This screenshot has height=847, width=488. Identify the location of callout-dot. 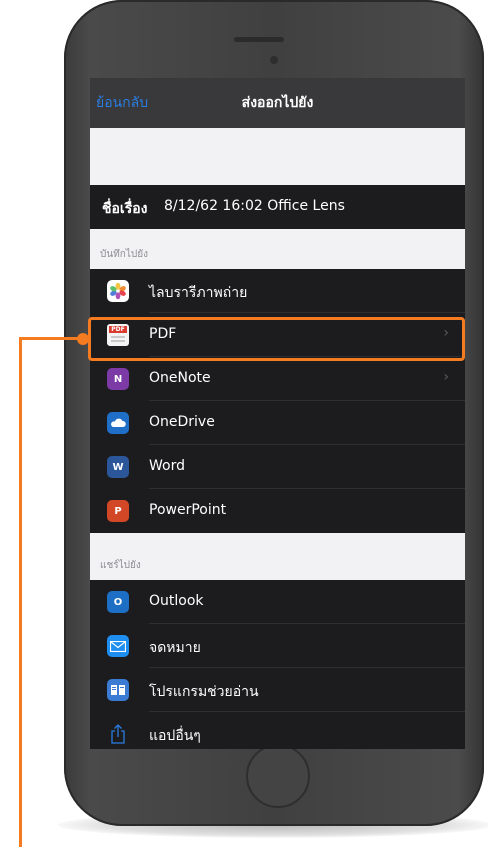
(83, 339).